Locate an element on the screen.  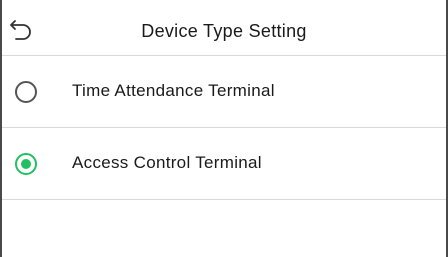
radio-button-checked is located at coordinates (26, 164).